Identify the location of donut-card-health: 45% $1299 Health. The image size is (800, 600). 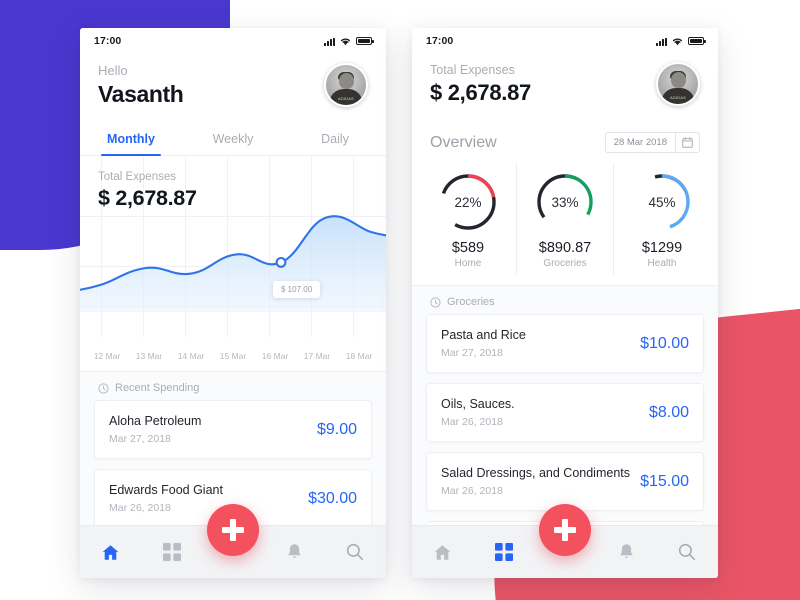
(662, 219).